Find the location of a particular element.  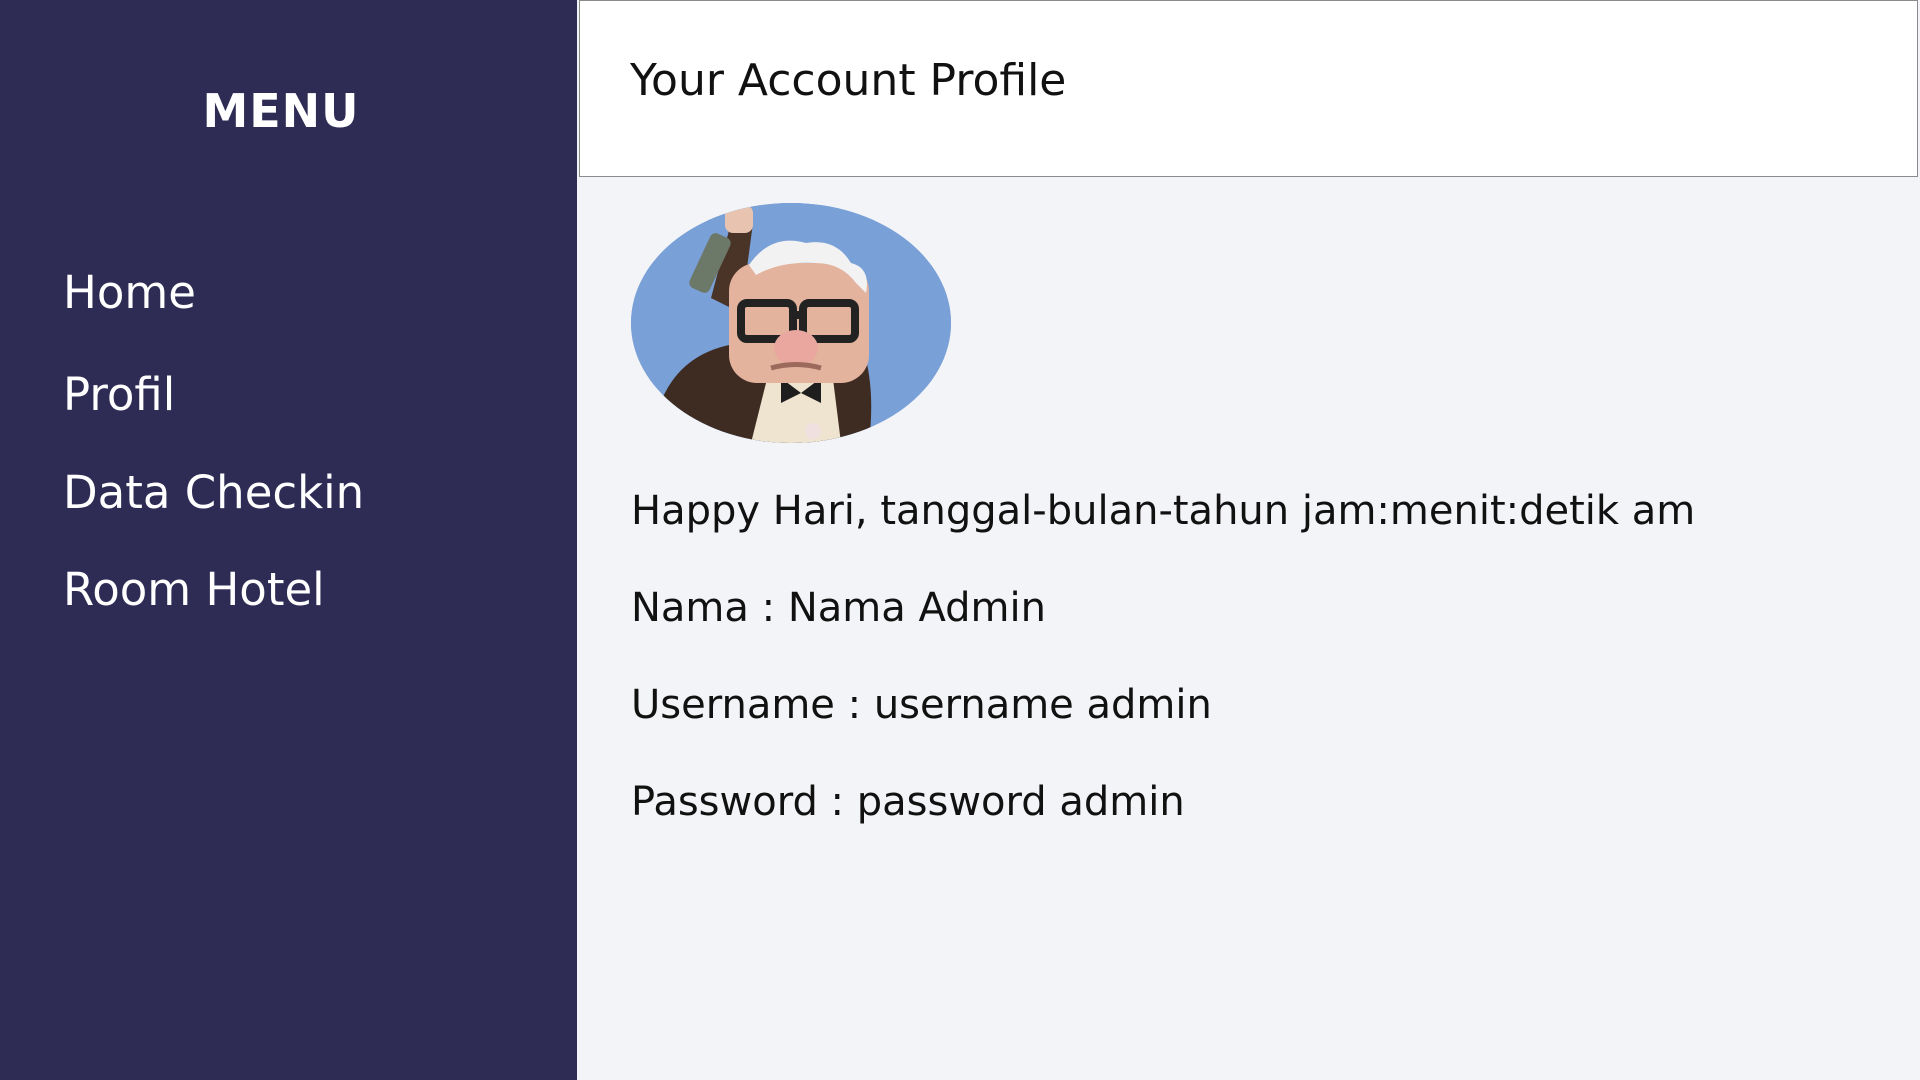

page-header: Your Account Profile is located at coordinates (1248, 88).